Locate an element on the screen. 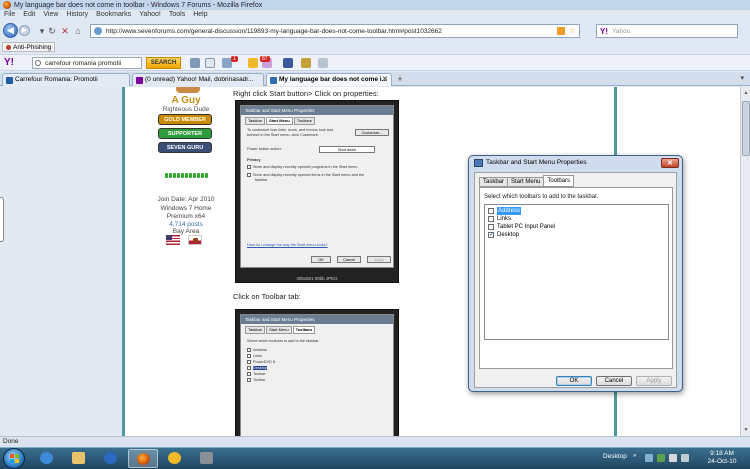 Image resolution: width=750 pixels, height=469 pixels. screenshot-power-select: Shut down is located at coordinates (347, 149).